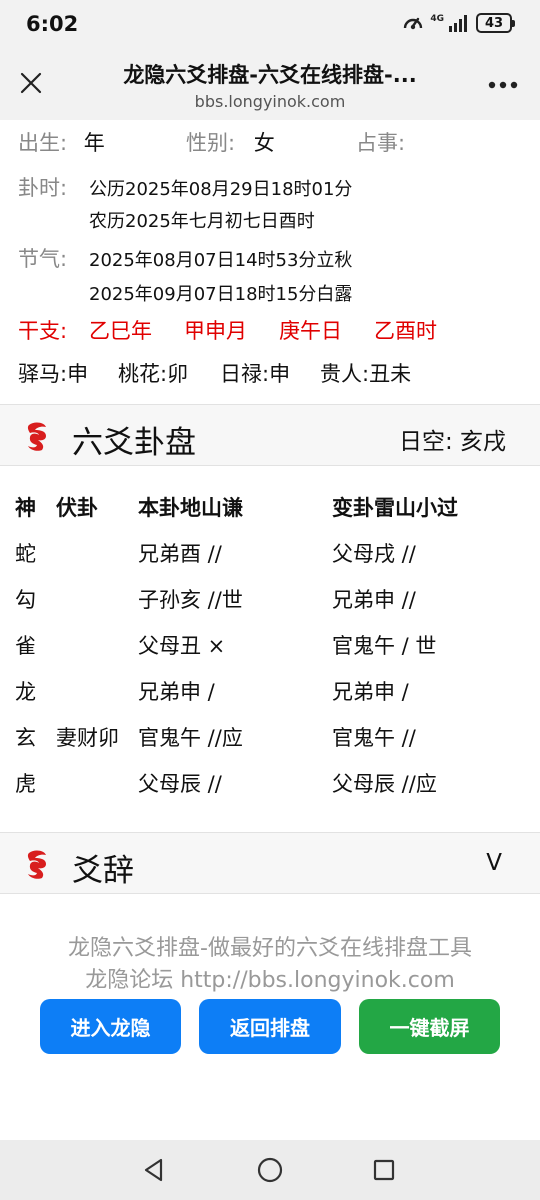  I want to click on gender-value: 女, so click(264, 143).